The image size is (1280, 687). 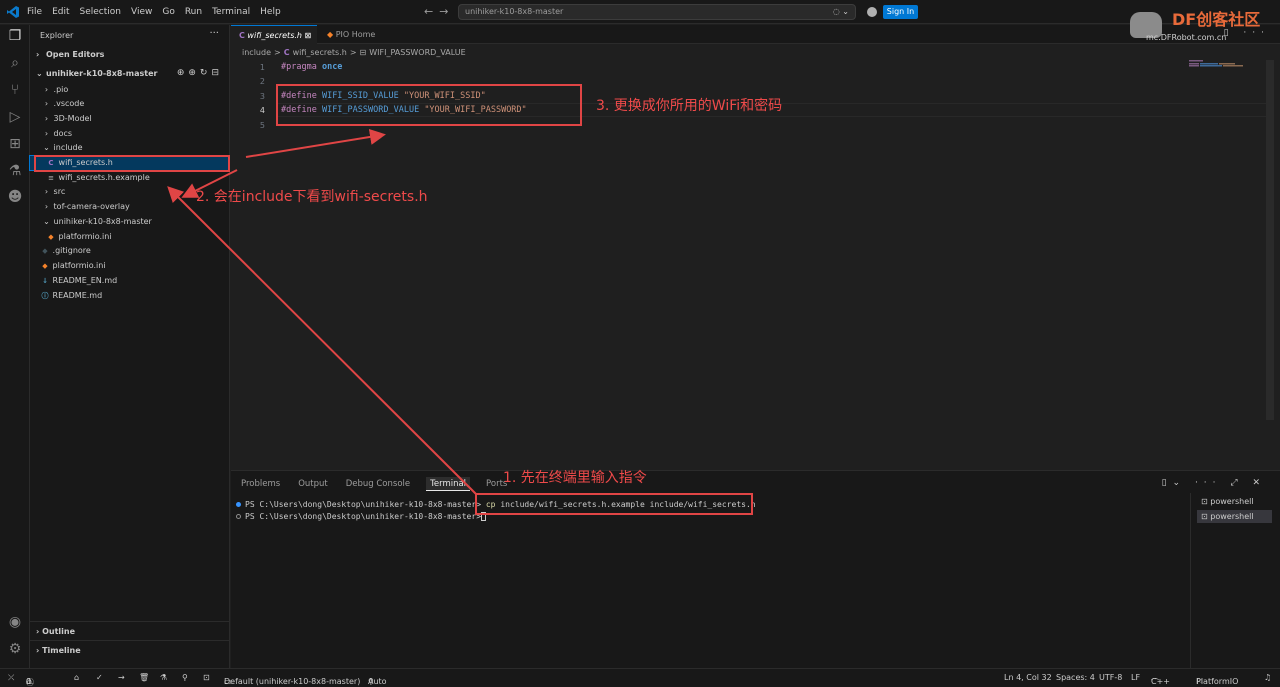 I want to click on settings-gear-icon: ⚙, so click(x=15, y=649).